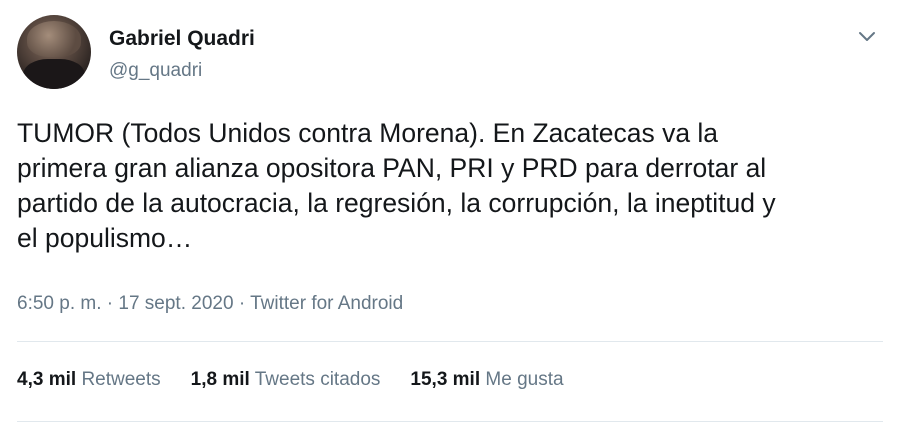 This screenshot has height=423, width=900. Describe the element at coordinates (867, 37) in the screenshot. I see `chevron-down-icon` at that location.